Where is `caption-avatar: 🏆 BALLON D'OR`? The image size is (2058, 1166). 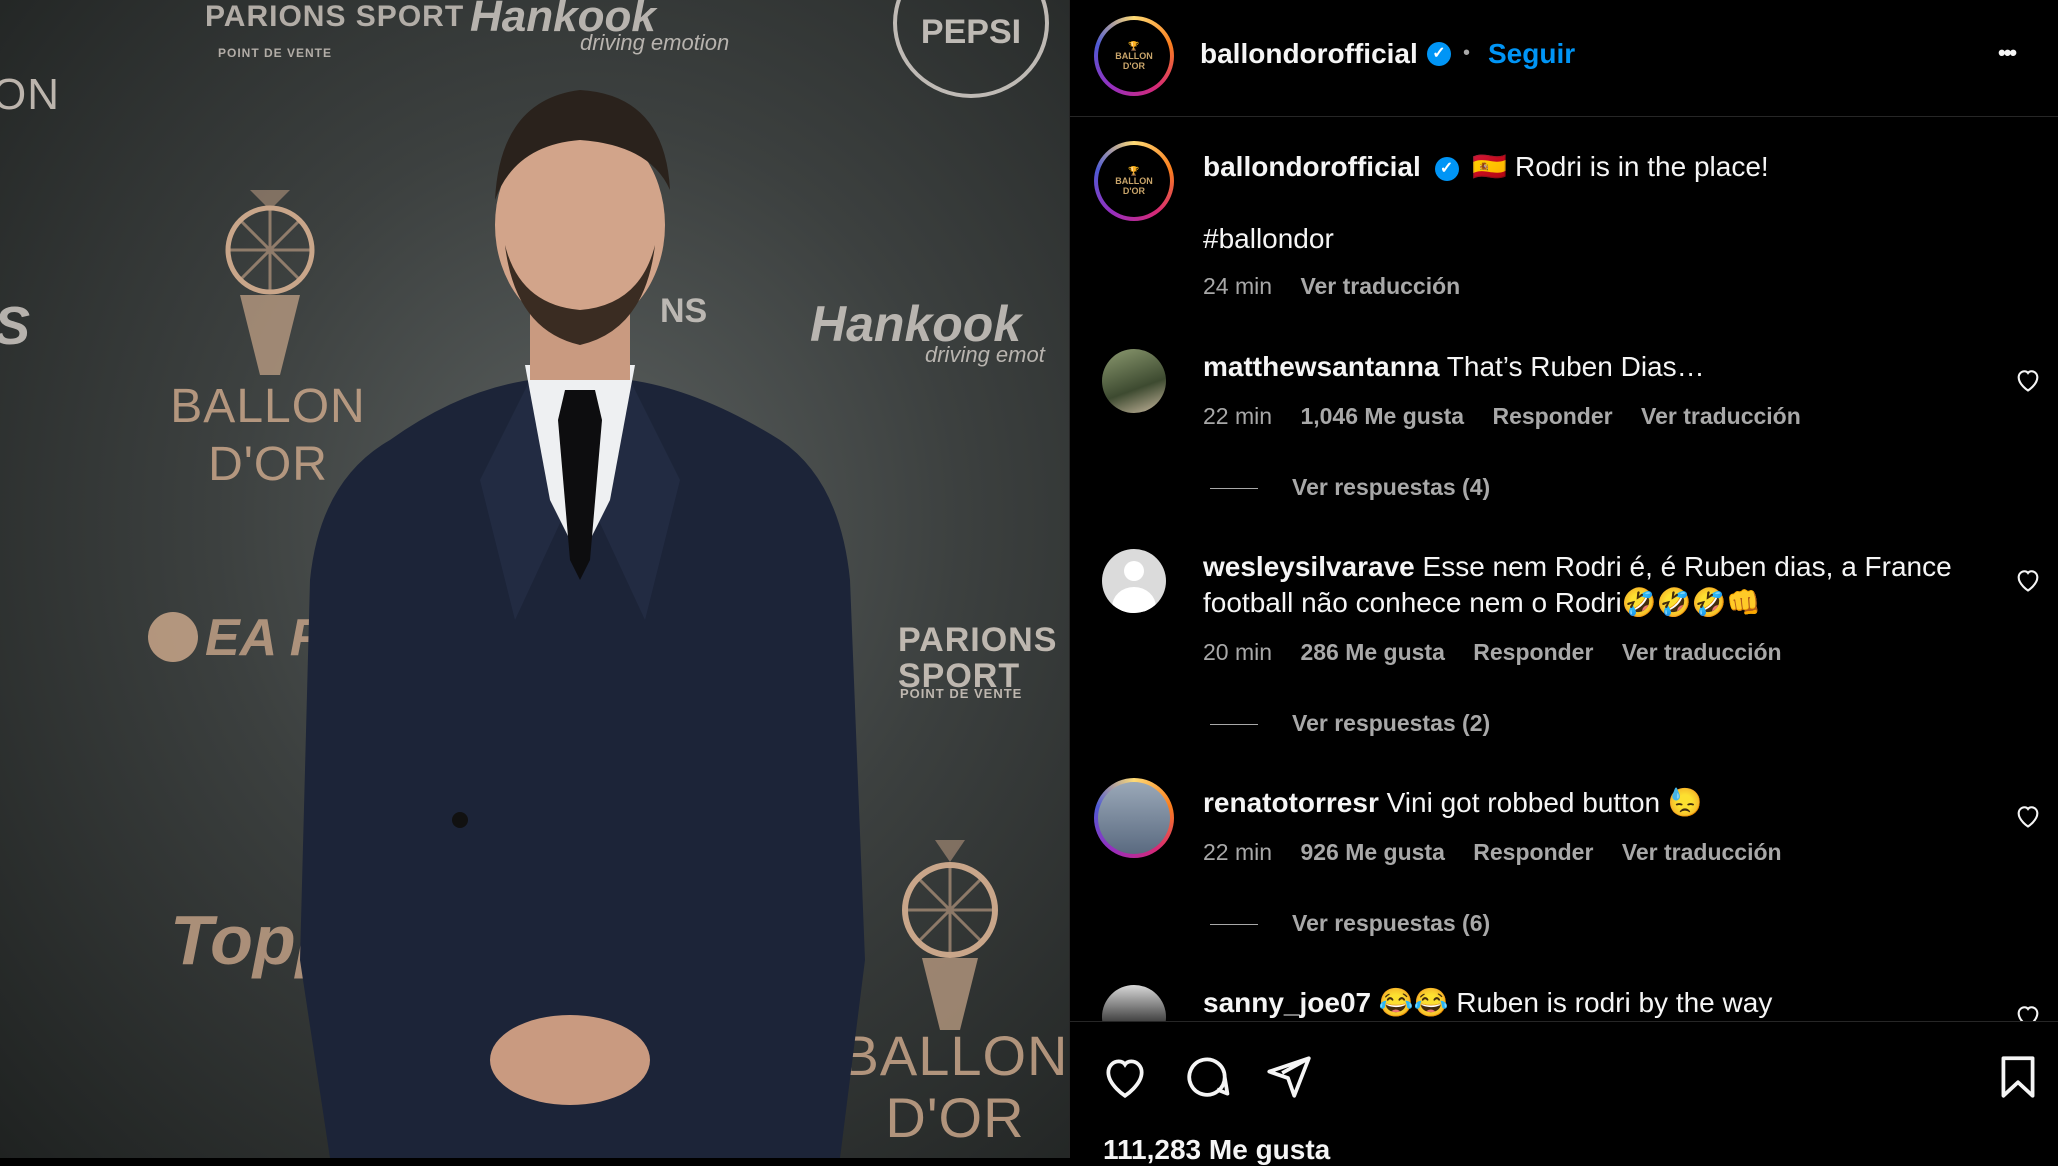 caption-avatar: 🏆 BALLON D'OR is located at coordinates (1134, 181).